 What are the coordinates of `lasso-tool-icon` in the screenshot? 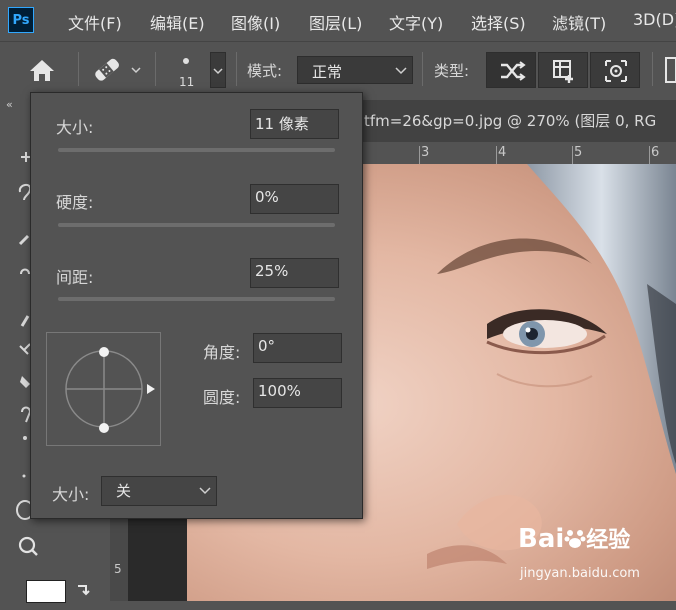 It's located at (25, 192).